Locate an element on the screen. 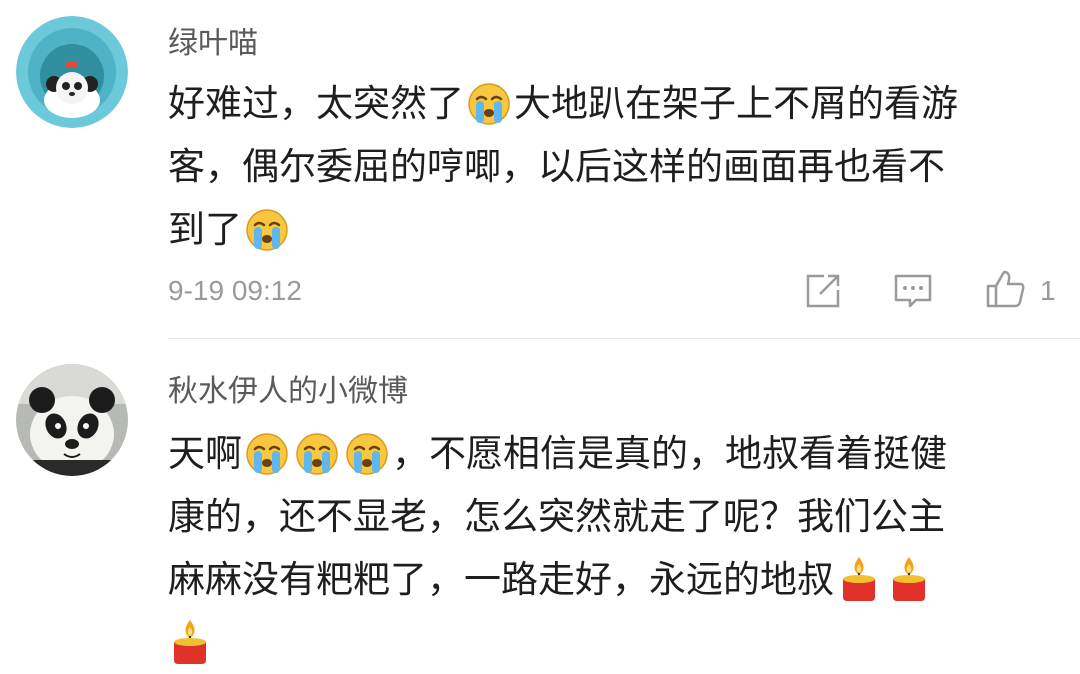  comment-text-segment: 客，偶尔委屈的哼唧，以后这样的画面再也看不 is located at coordinates (556, 166).